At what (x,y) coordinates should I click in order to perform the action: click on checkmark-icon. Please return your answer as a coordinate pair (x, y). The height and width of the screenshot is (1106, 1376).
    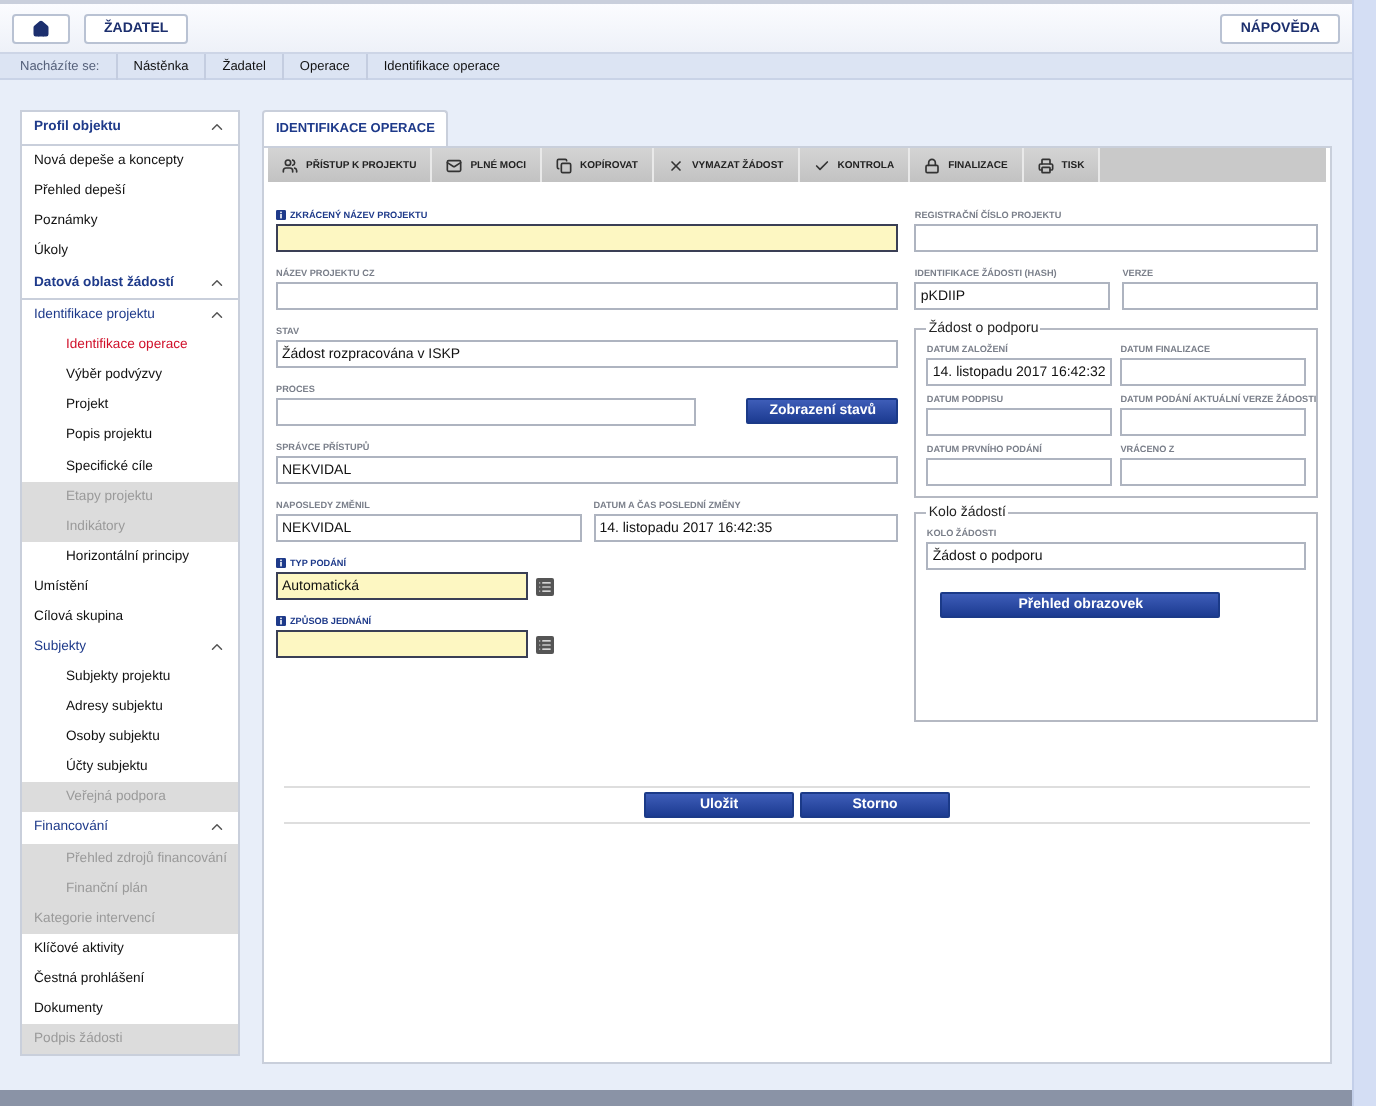
    Looking at the image, I should click on (821, 165).